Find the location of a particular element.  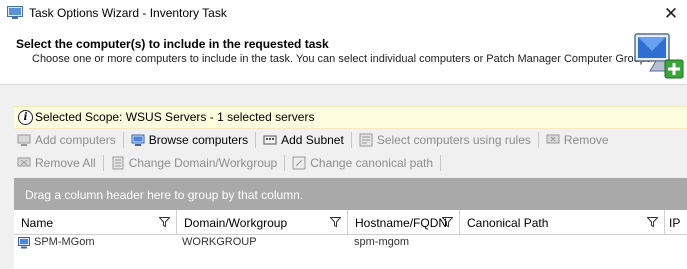

column-label: Canonical Path is located at coordinates (508, 223).